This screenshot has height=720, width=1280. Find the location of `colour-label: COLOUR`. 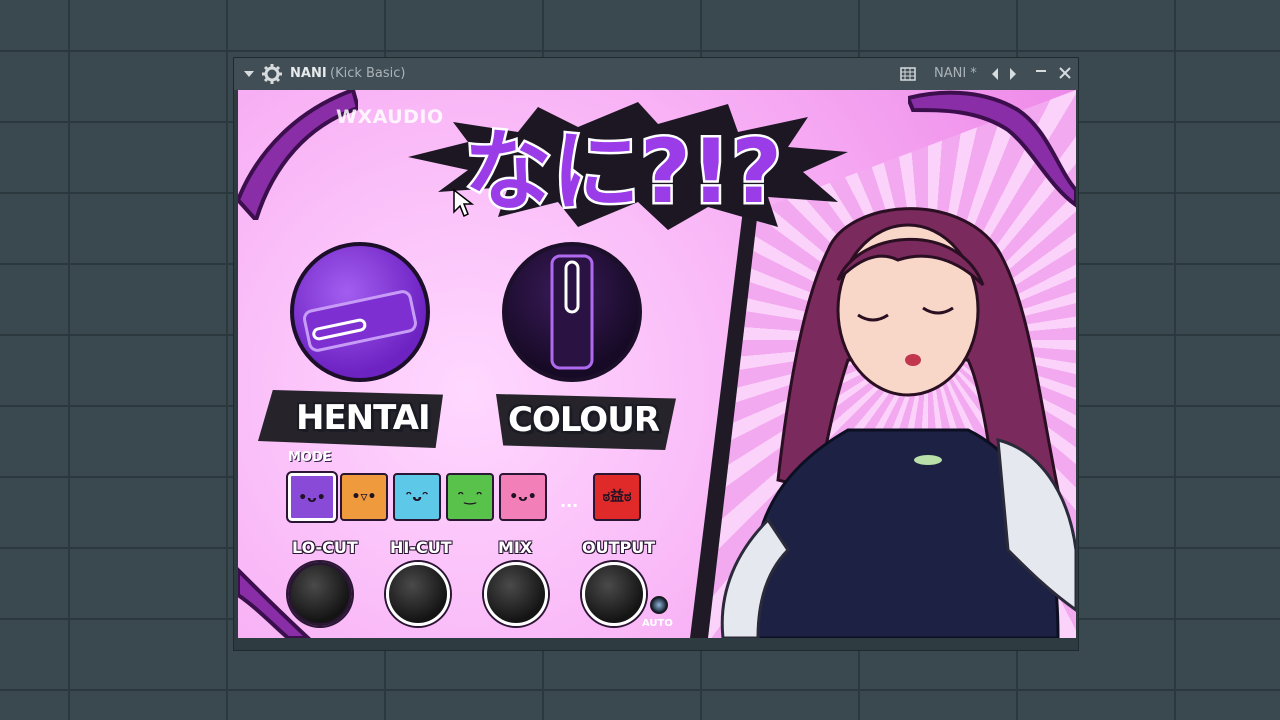

colour-label: COLOUR is located at coordinates (584, 420).